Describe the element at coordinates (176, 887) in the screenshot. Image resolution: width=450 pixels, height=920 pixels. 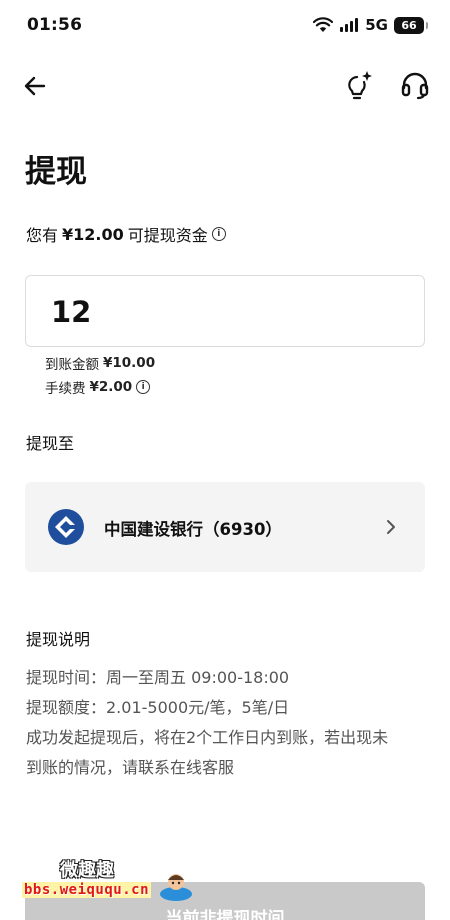
I see `watermark-mascot-icon` at that location.